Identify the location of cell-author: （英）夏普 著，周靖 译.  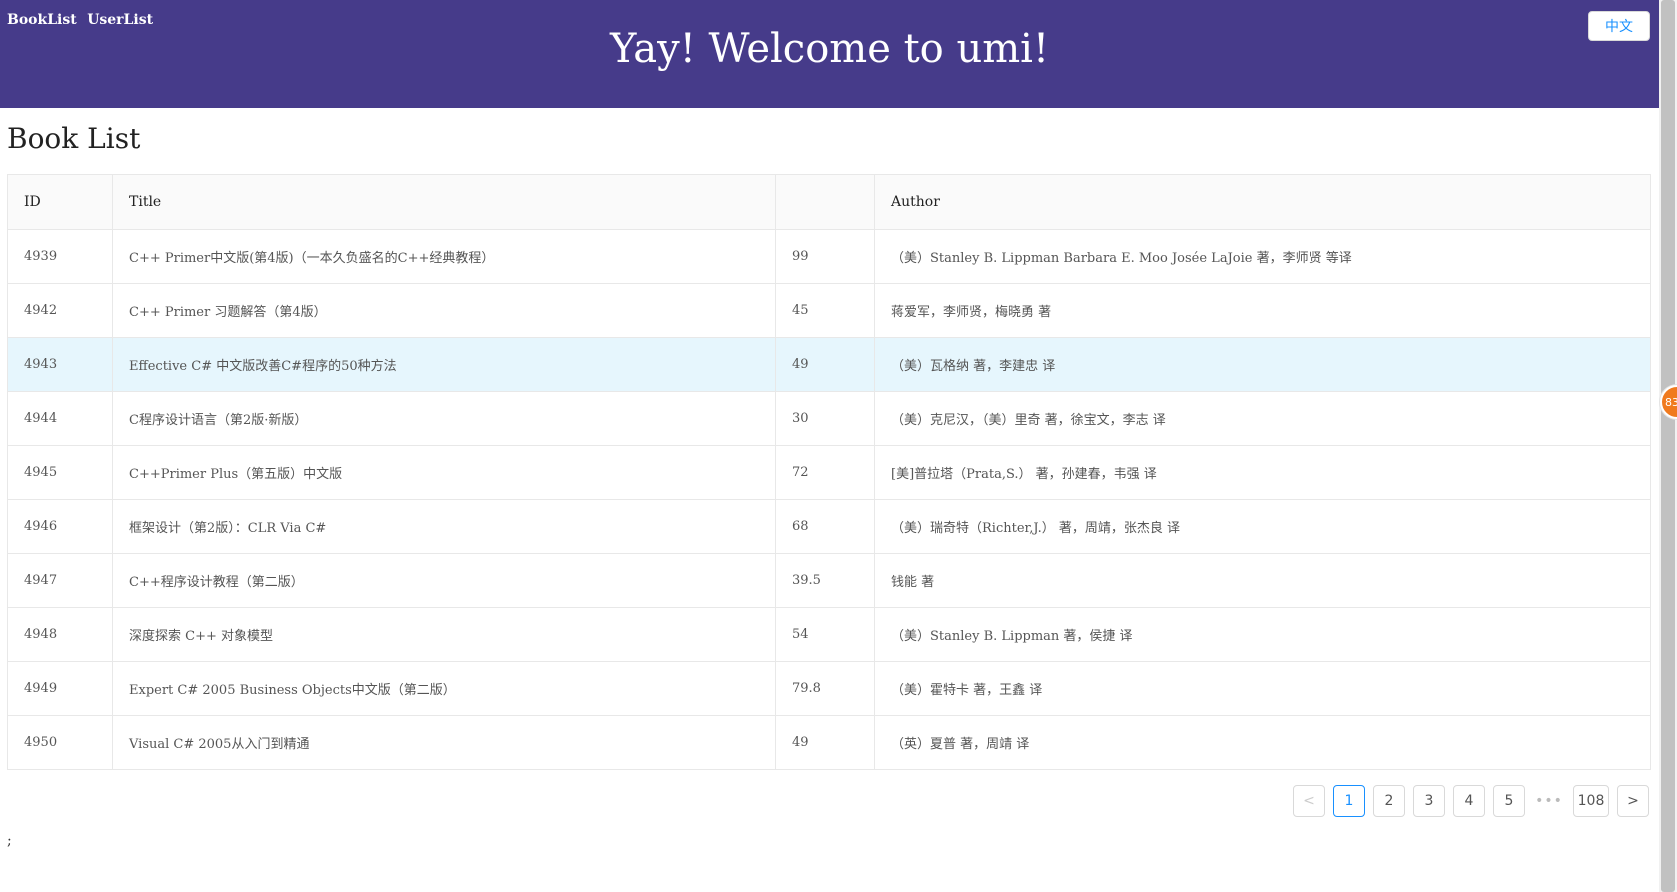
(1262, 742).